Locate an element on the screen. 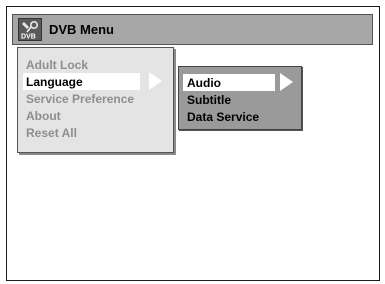  submenu-item-audio: Audio is located at coordinates (204, 83).